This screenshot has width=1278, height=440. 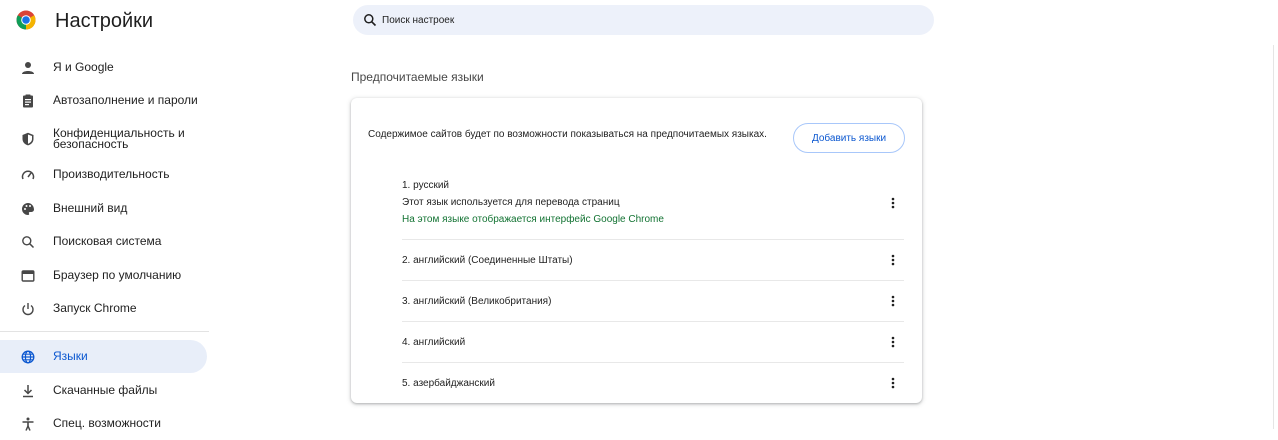 What do you see at coordinates (107, 423) in the screenshot?
I see `sidebar-item-label: Спец. возможности` at bounding box center [107, 423].